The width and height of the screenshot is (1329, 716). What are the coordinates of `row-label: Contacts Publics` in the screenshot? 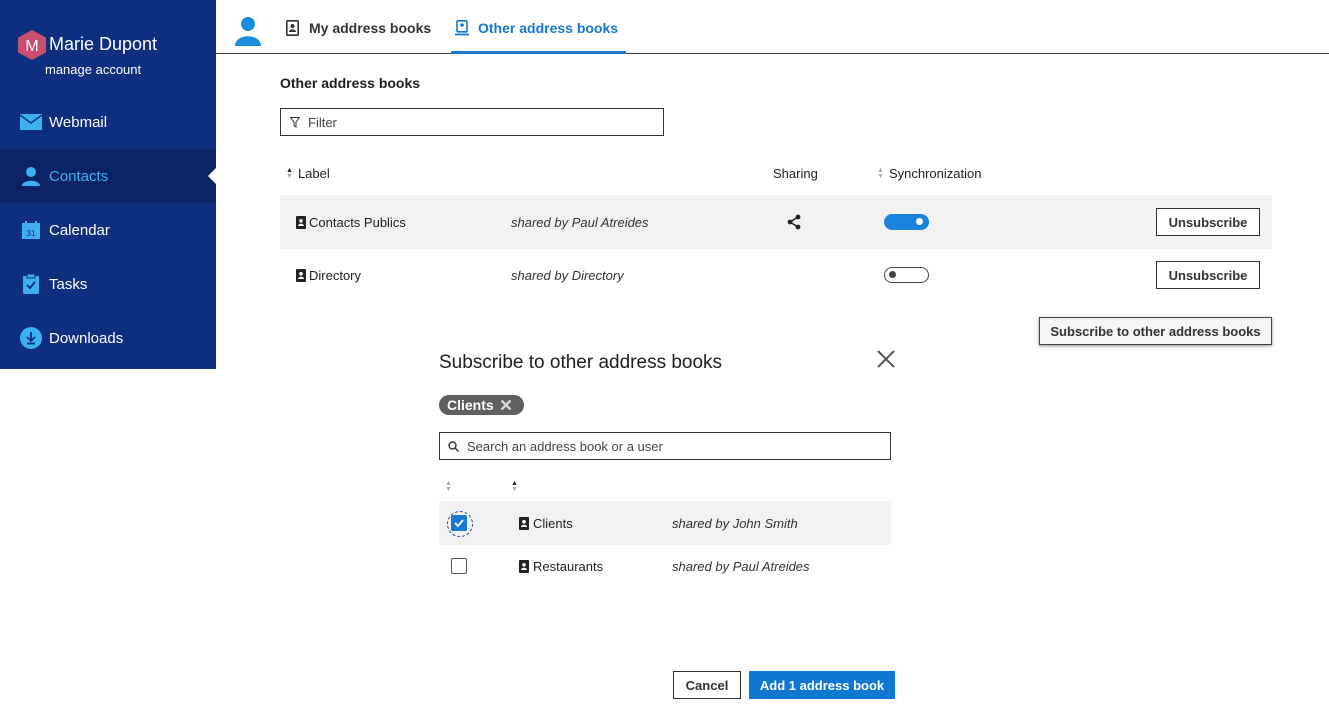 It's located at (351, 222).